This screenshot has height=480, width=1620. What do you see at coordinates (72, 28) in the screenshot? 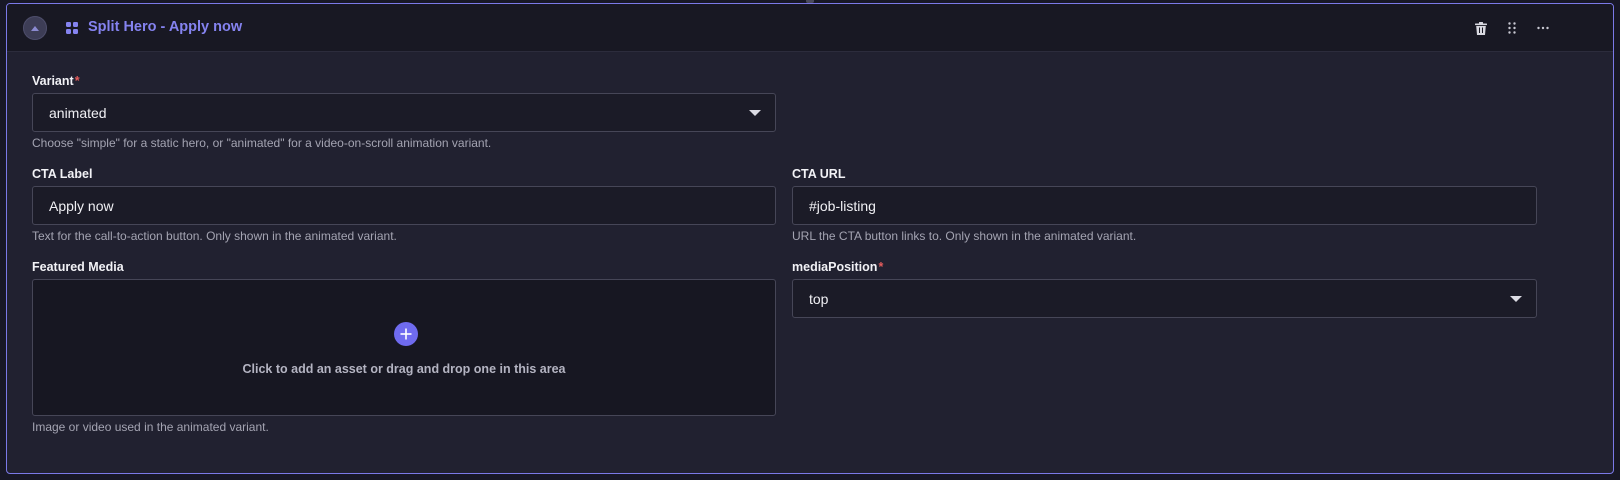
I see `grid-blocks-icon` at bounding box center [72, 28].